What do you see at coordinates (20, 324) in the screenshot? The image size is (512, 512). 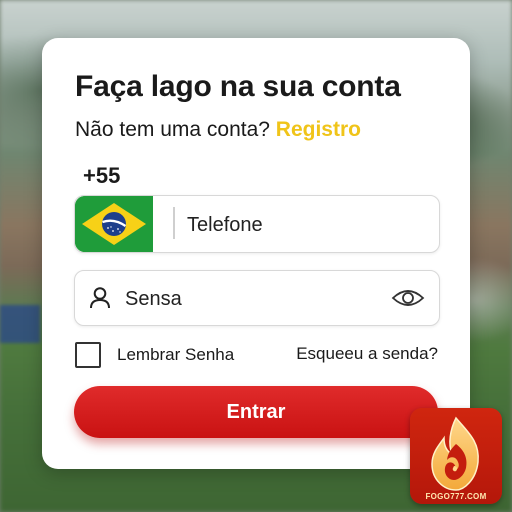 I see `background-object` at bounding box center [20, 324].